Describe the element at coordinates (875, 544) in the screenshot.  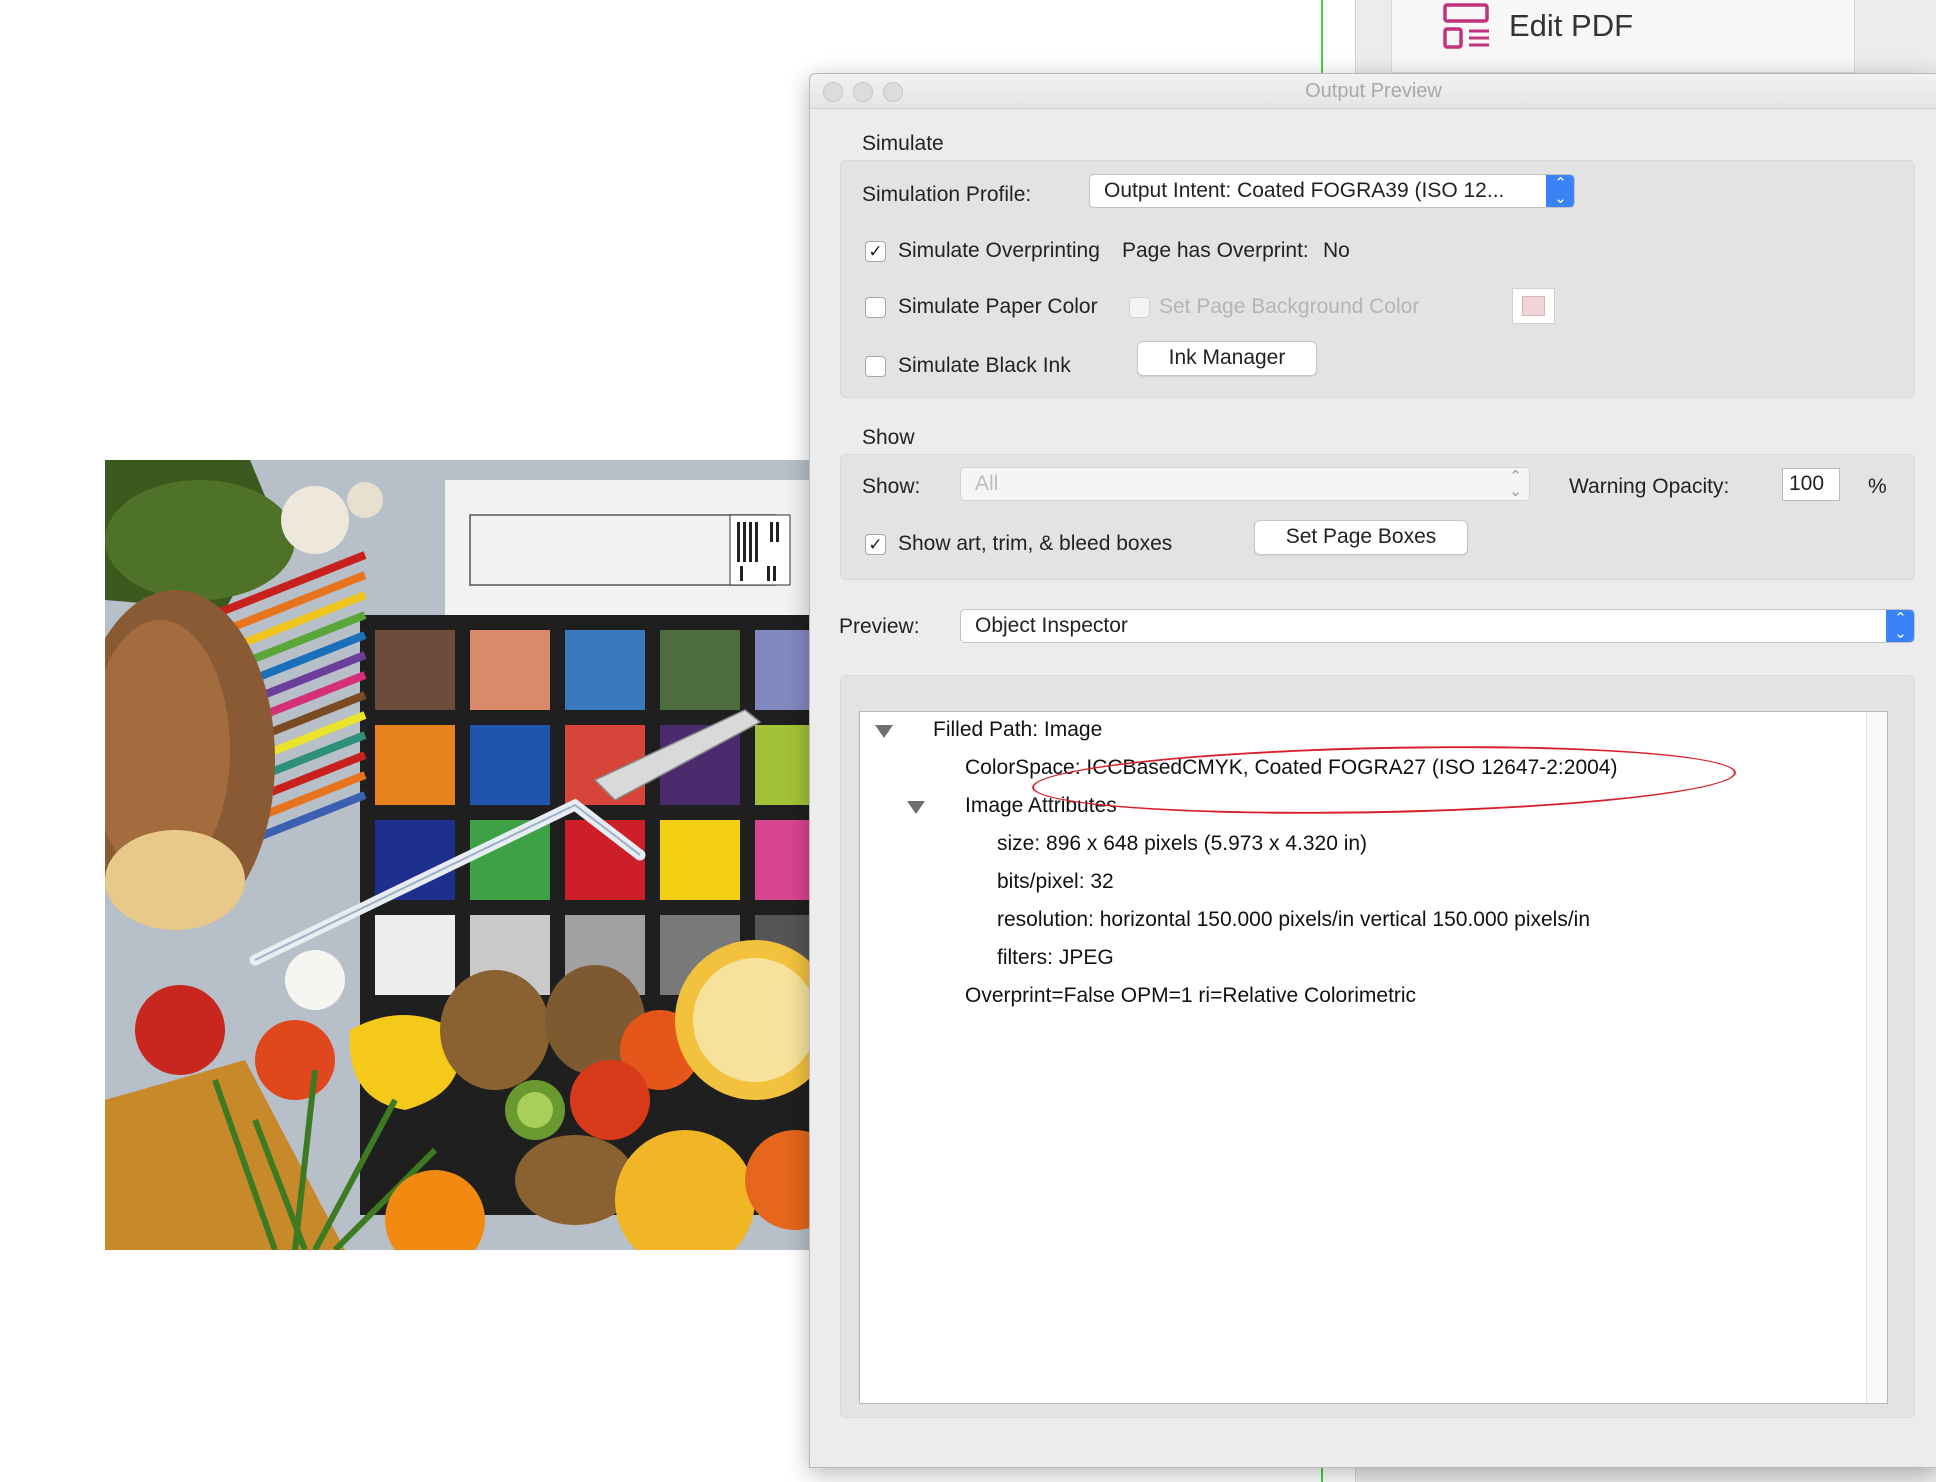
I see `show-boxes-checkbox: ✓` at that location.